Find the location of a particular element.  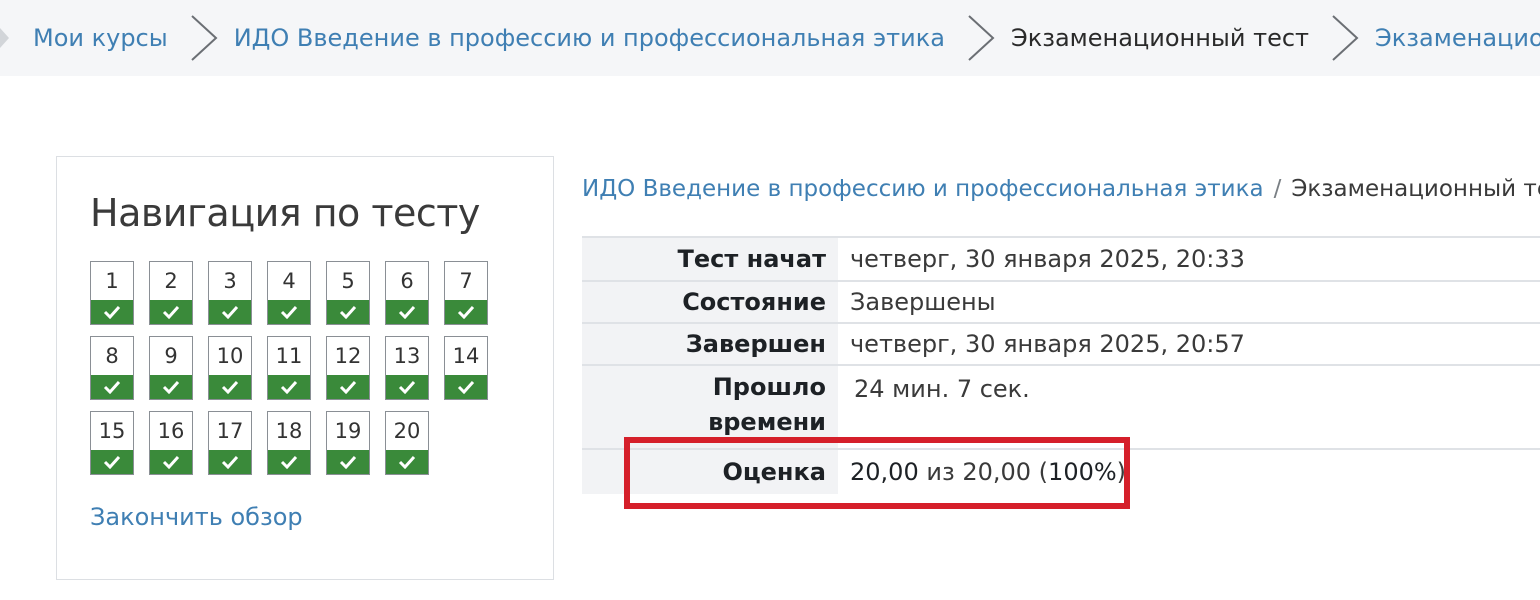

question-number: 13 is located at coordinates (407, 356).